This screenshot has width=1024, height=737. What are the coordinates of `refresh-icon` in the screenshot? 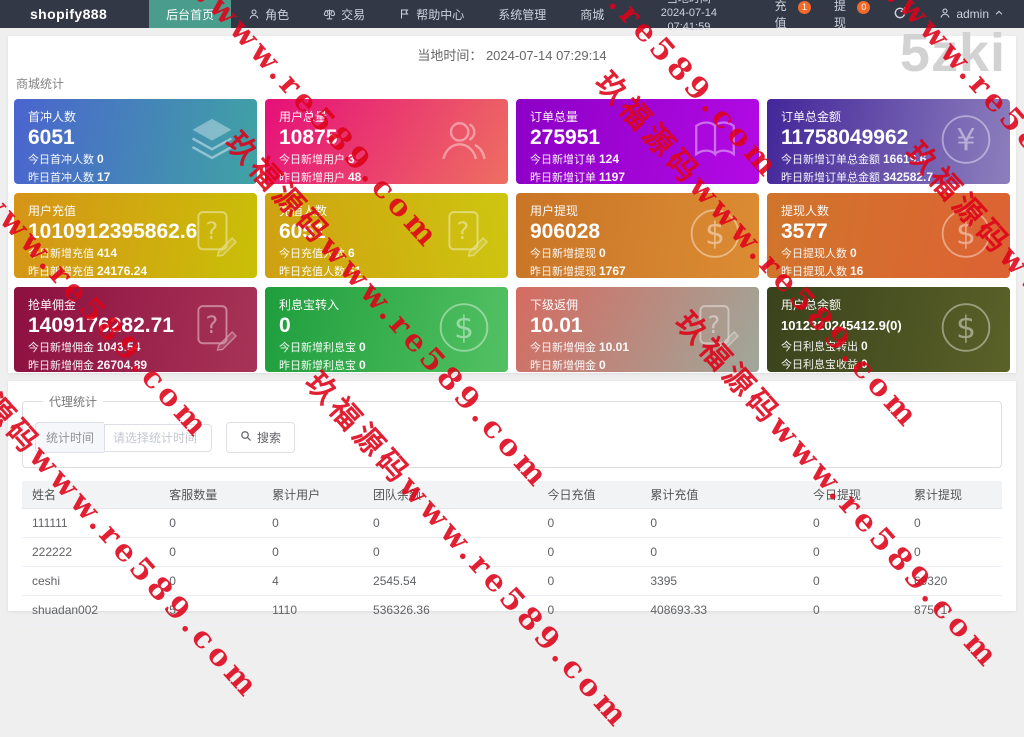 It's located at (900, 14).